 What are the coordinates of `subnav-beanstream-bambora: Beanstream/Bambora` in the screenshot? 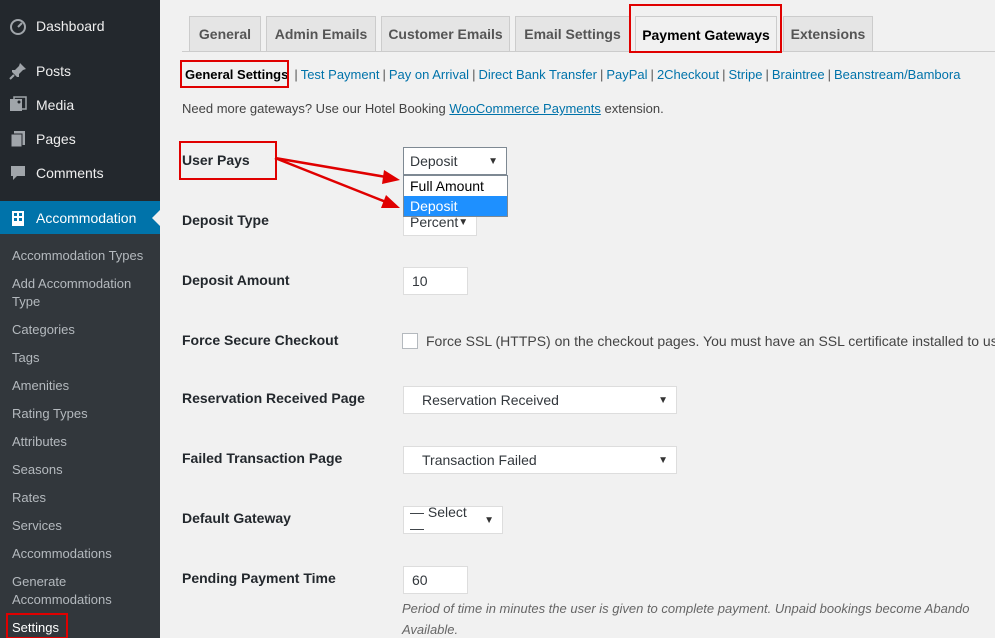 It's located at (897, 74).